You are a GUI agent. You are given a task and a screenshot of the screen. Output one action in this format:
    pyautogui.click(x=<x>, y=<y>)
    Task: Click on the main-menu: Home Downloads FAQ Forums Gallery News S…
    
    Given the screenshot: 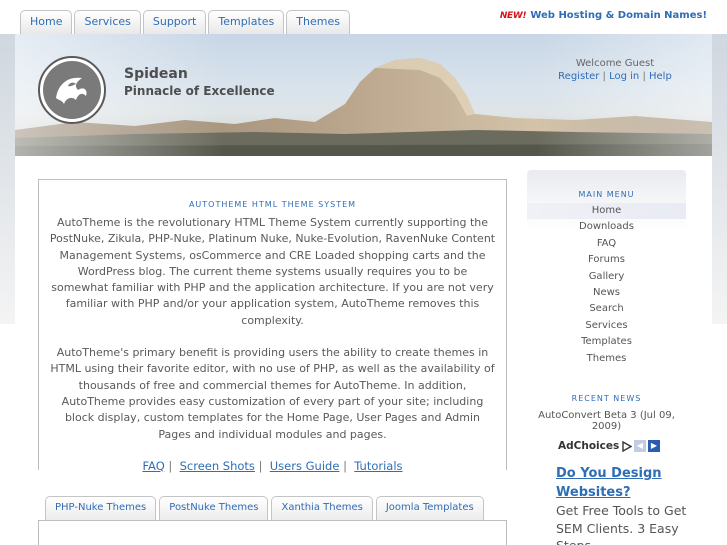 What is the action you would take?
    pyautogui.click(x=606, y=285)
    